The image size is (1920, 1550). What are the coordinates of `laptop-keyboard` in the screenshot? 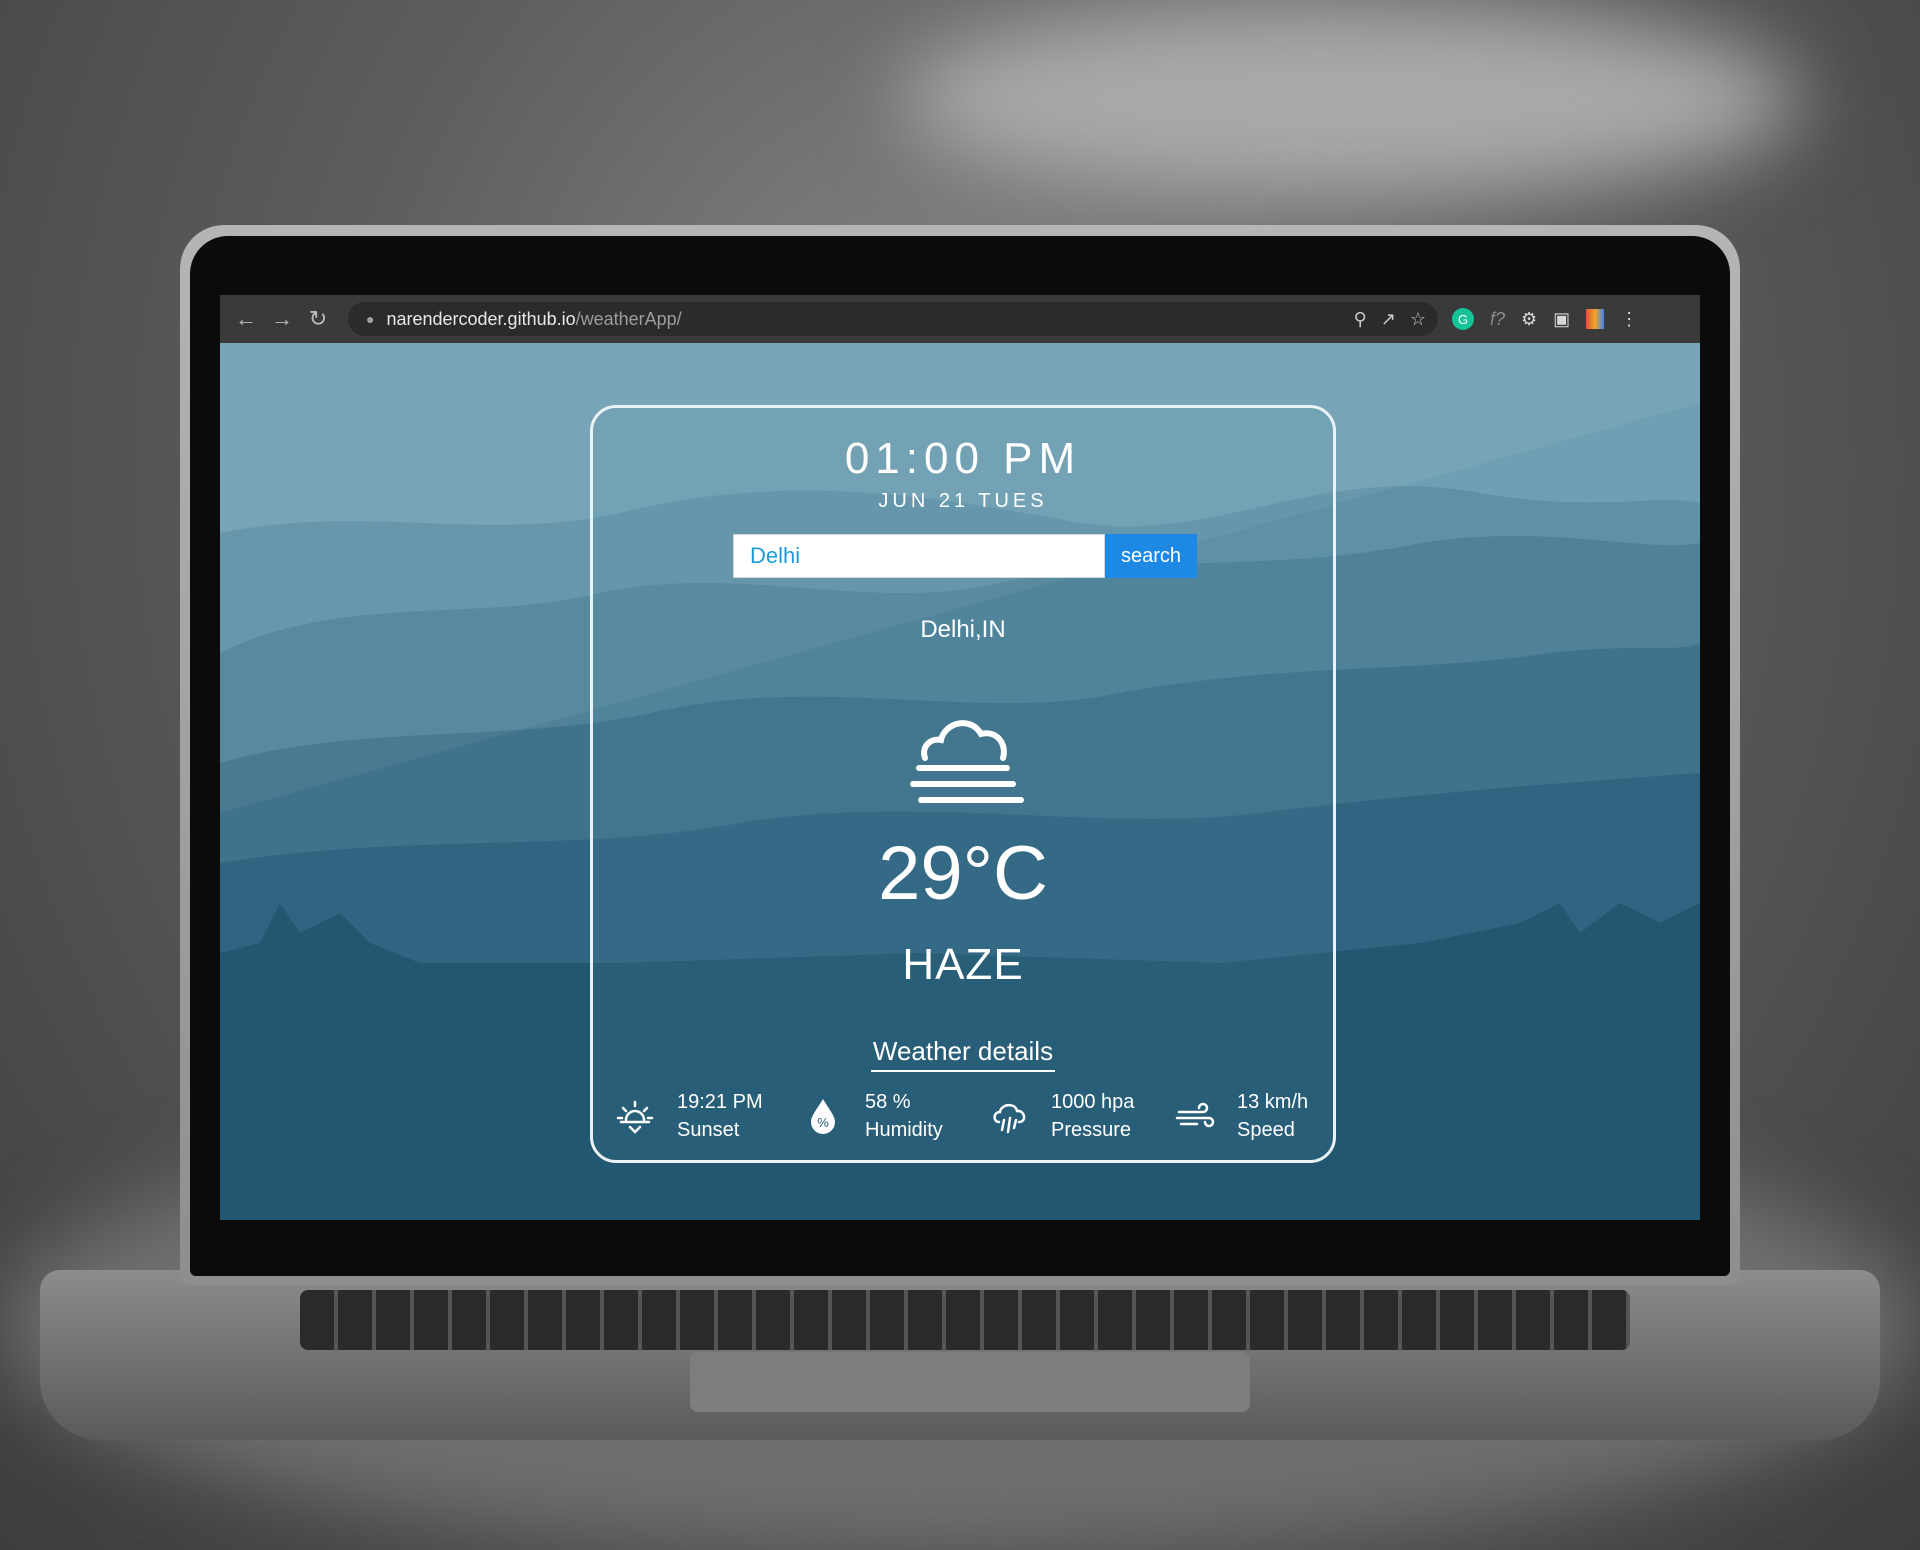 It's located at (965, 1320).